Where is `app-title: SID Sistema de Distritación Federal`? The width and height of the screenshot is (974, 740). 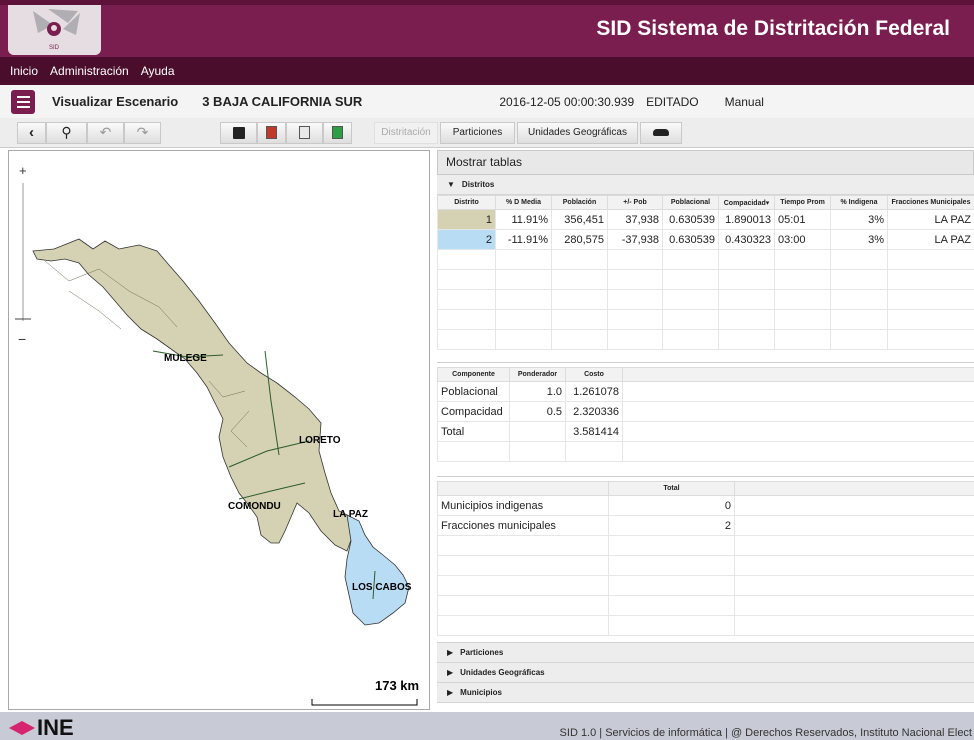 app-title: SID Sistema de Distritación Federal is located at coordinates (773, 28).